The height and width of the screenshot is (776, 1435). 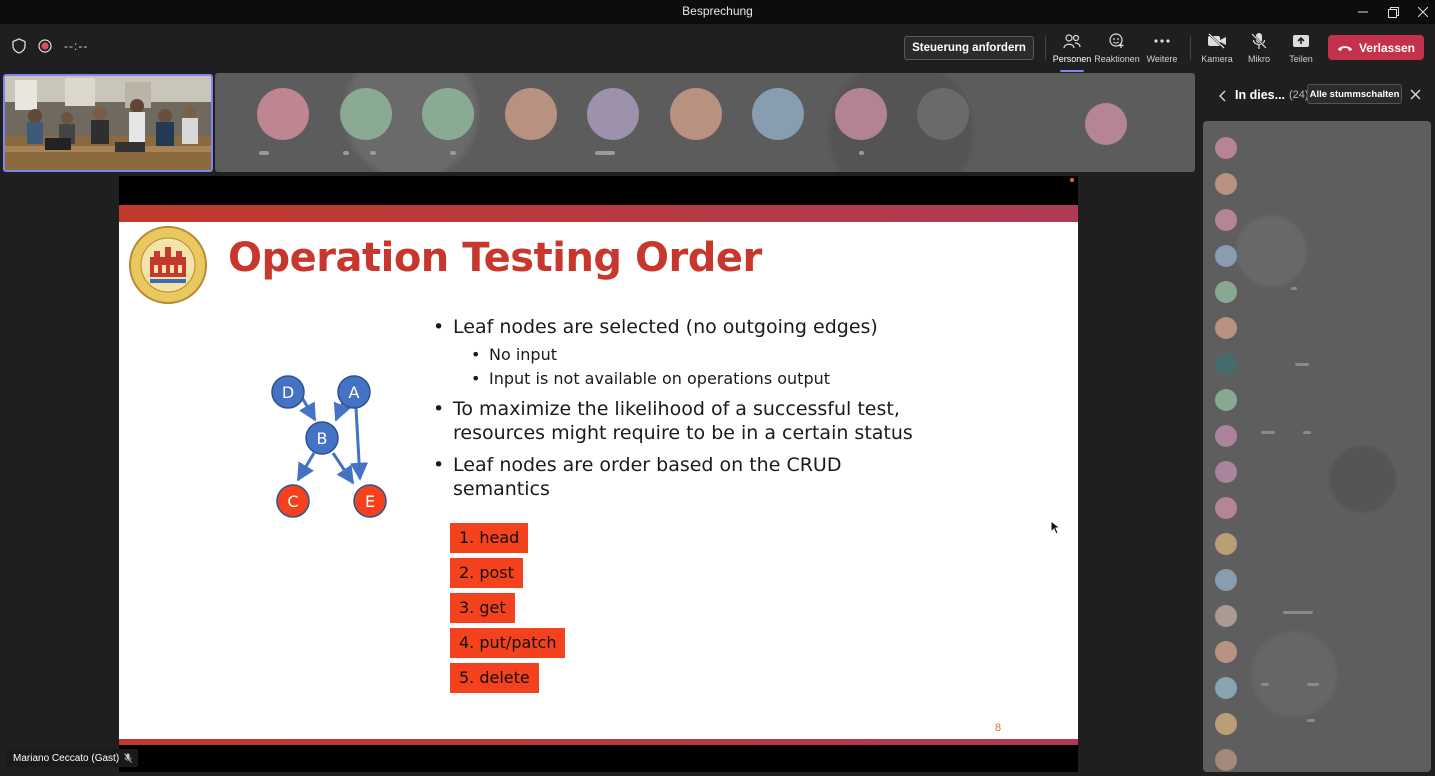 I want to click on classroom-video-image, so click(x=108, y=123).